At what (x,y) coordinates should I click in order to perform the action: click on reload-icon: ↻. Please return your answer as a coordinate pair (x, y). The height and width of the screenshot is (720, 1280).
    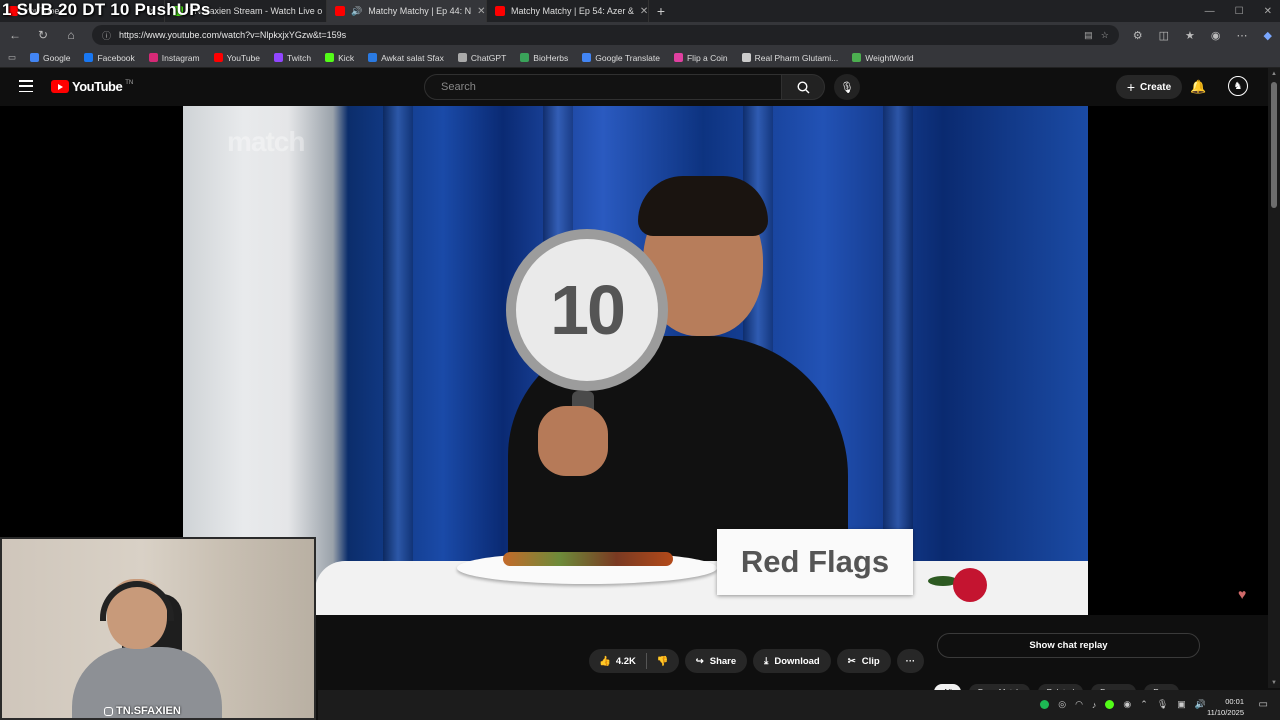
    Looking at the image, I should click on (43, 35).